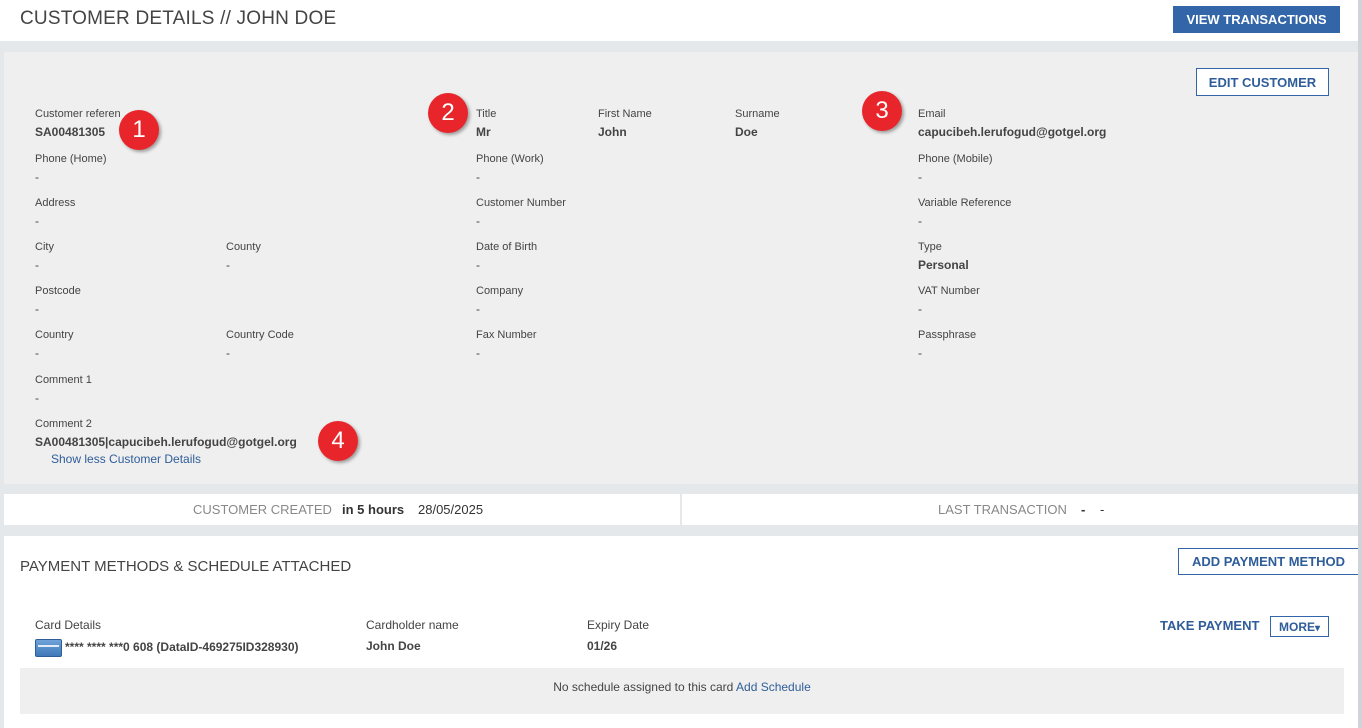  Describe the element at coordinates (943, 265) in the screenshot. I see `value: Personal` at that location.